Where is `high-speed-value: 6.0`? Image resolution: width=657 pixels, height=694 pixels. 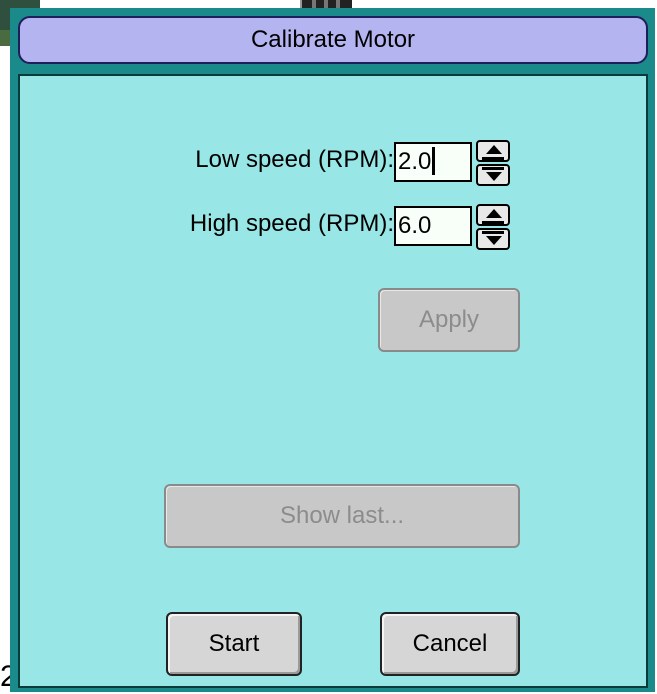
high-speed-value: 6.0 is located at coordinates (415, 225).